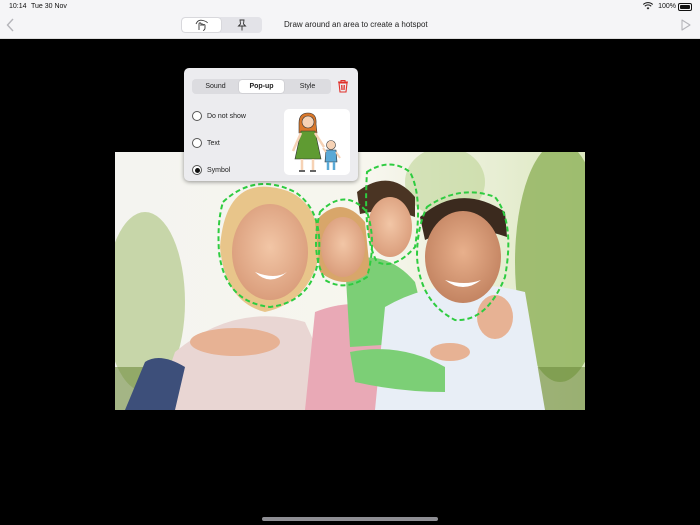  What do you see at coordinates (10, 25) in the screenshot?
I see `chevron-left-icon` at bounding box center [10, 25].